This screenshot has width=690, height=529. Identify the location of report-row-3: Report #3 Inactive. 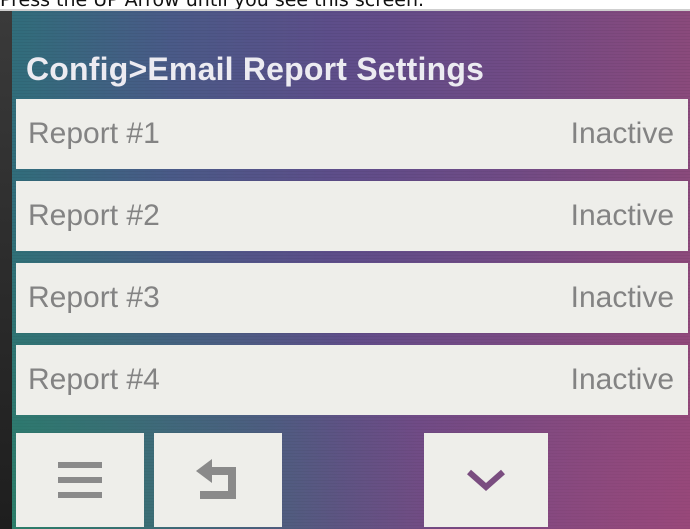
(352, 298).